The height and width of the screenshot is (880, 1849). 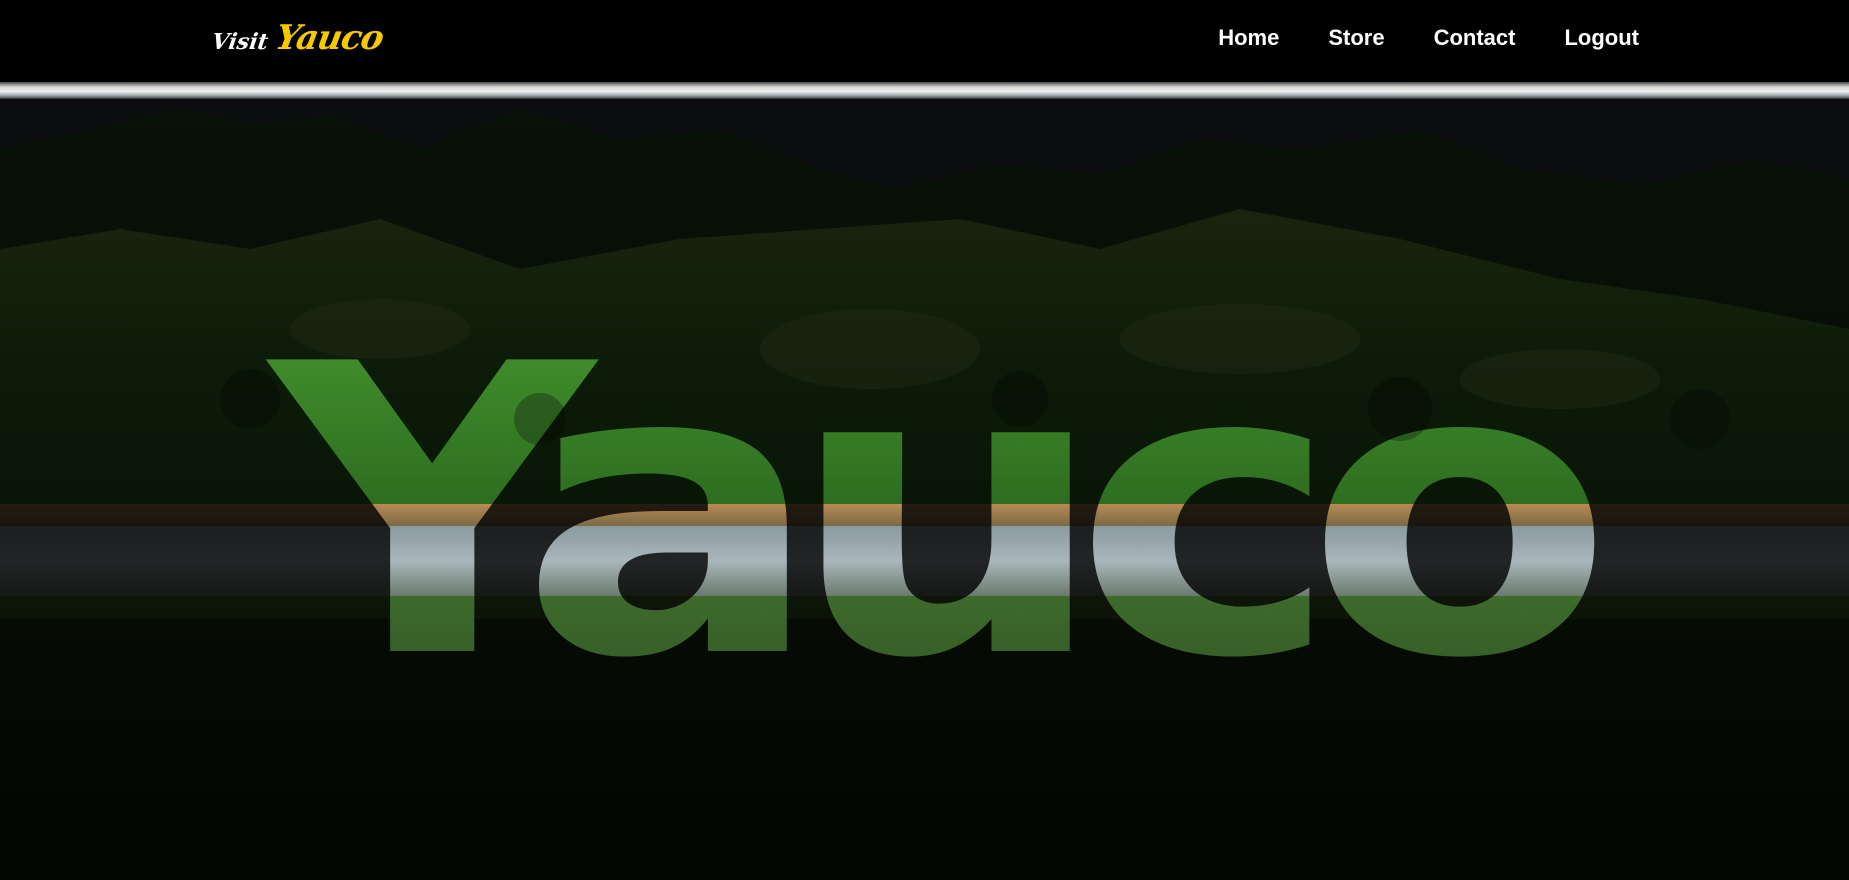 I want to click on logo-name: Yauco, so click(x=329, y=38).